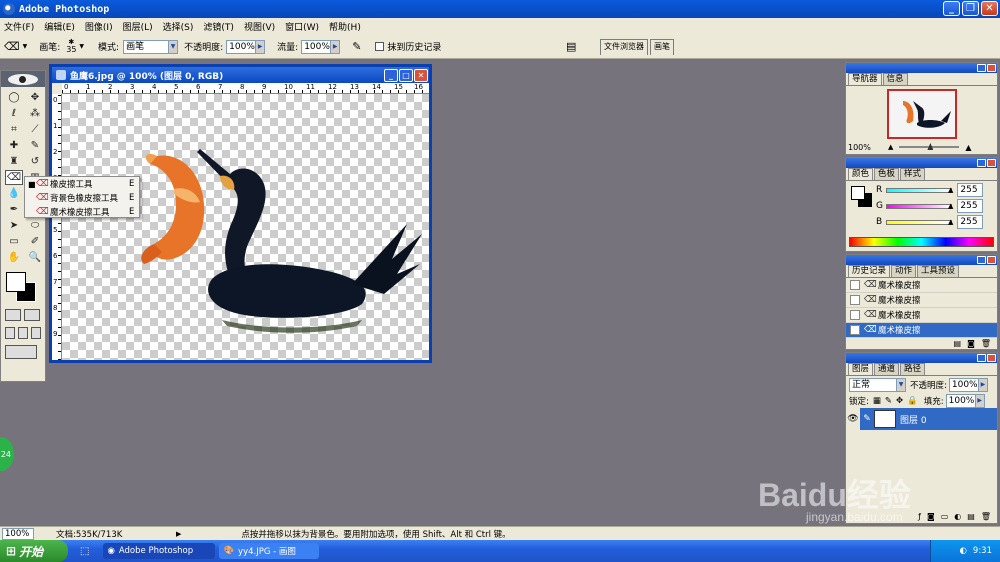 This screenshot has width=1000, height=562. I want to click on close-button: ✕, so click(989, 8).